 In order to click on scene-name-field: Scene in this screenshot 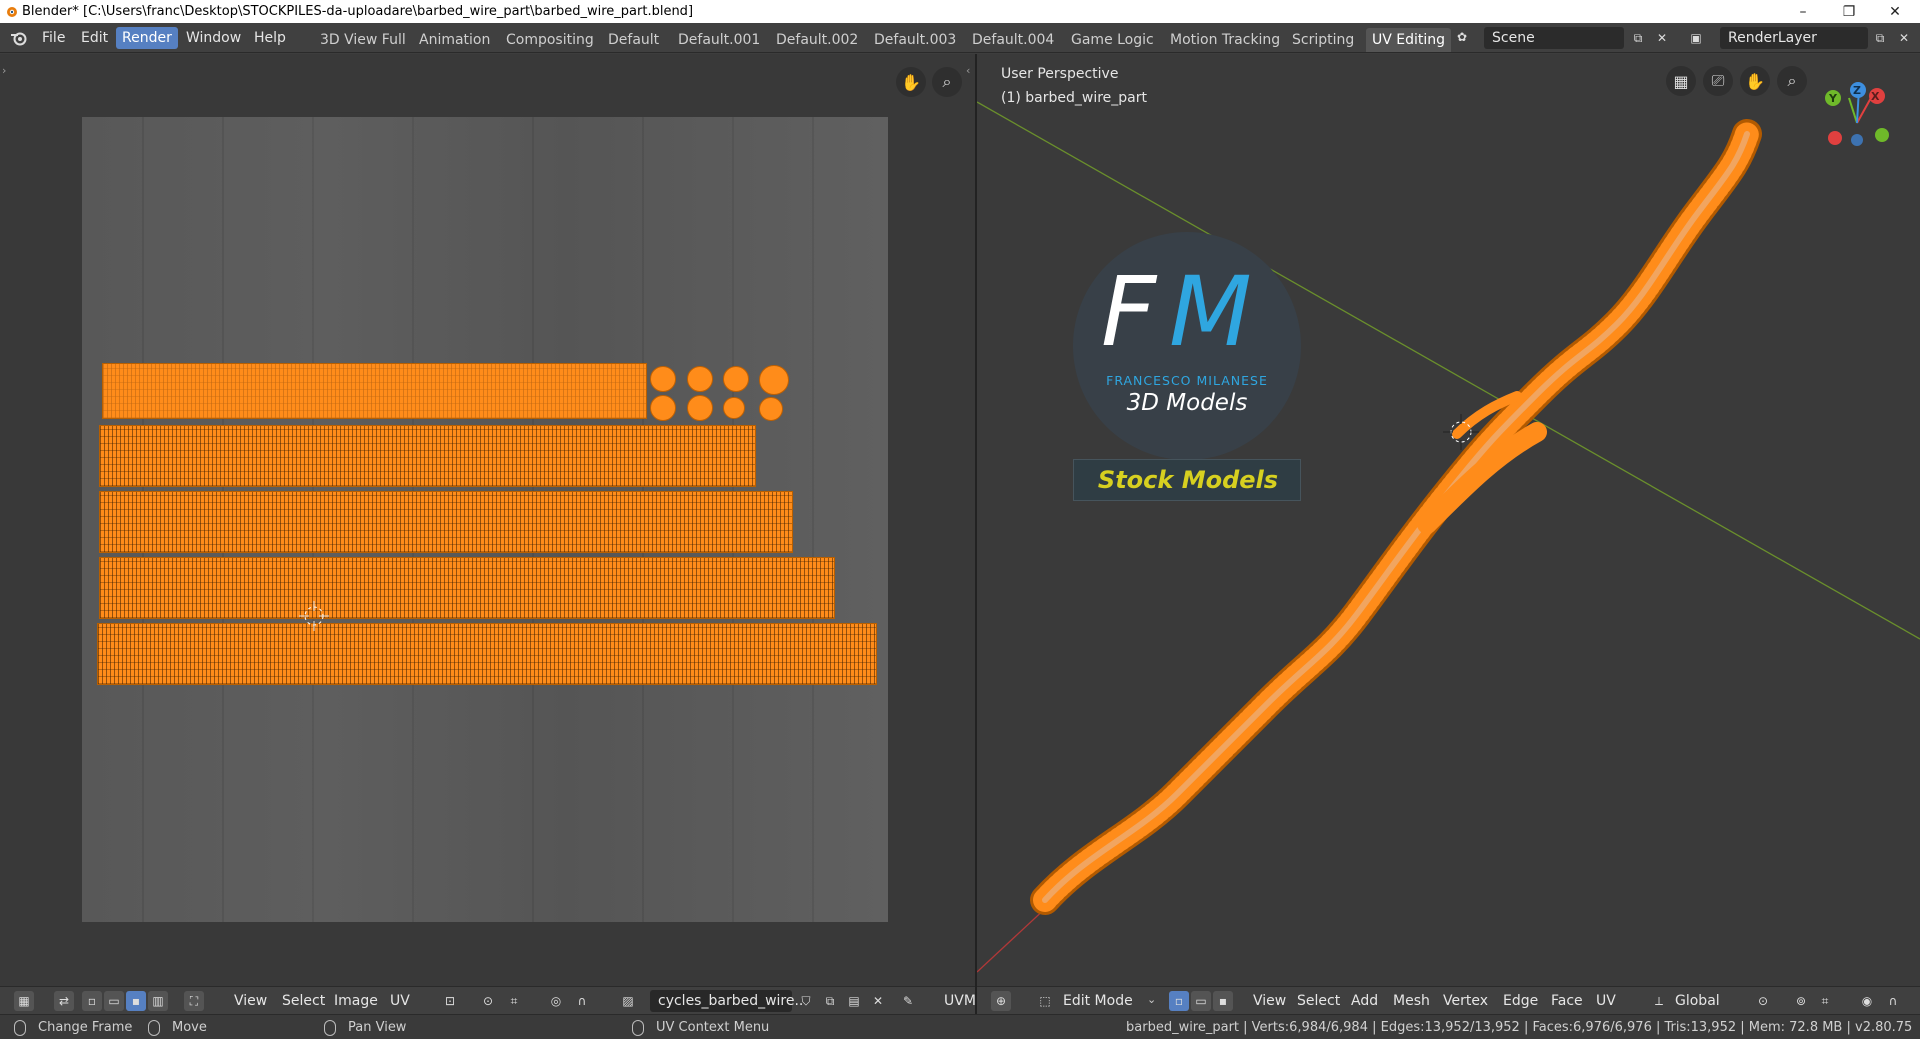, I will do `click(1554, 38)`.